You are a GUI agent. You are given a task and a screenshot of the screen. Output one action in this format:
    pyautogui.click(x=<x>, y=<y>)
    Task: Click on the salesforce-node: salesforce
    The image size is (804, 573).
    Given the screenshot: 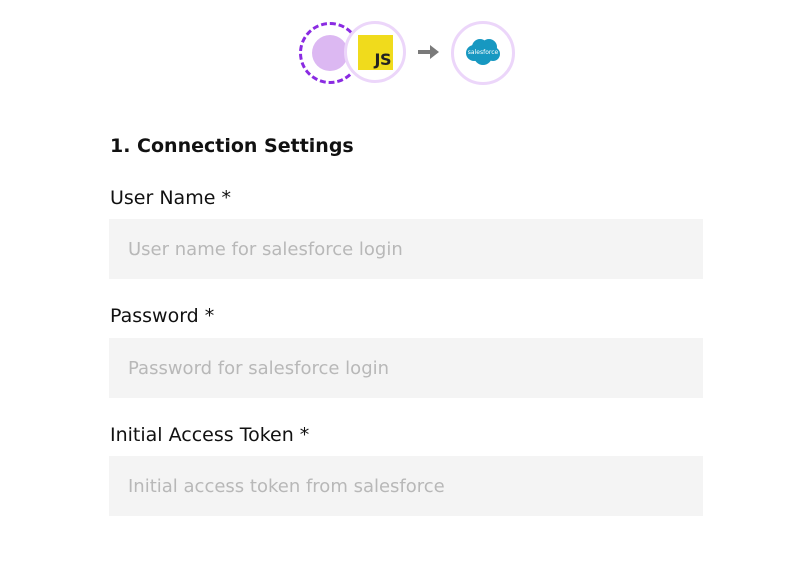 What is the action you would take?
    pyautogui.click(x=483, y=53)
    